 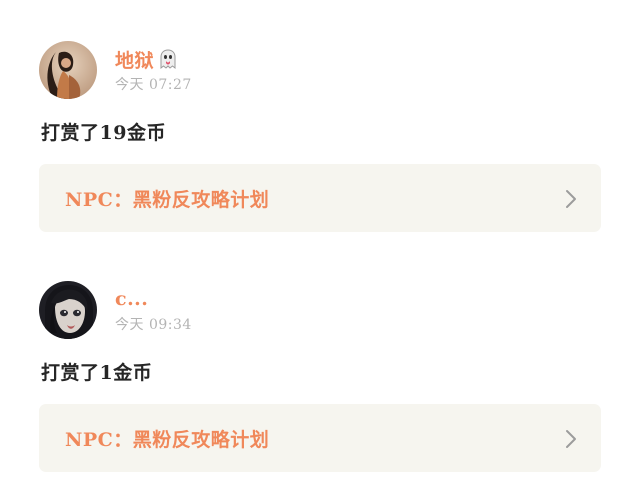 What do you see at coordinates (134, 59) in the screenshot?
I see `username: 地狱` at bounding box center [134, 59].